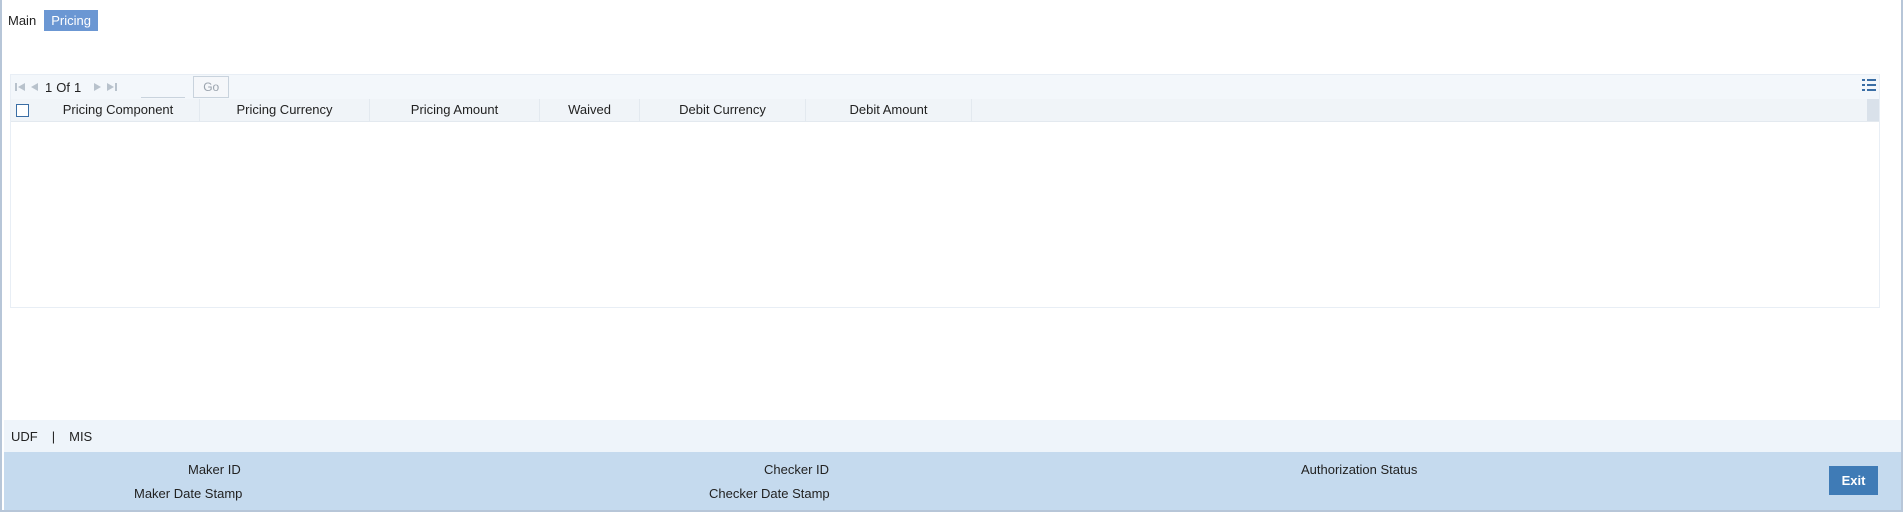  What do you see at coordinates (797, 469) in the screenshot?
I see `checker-id-label: Checker ID` at bounding box center [797, 469].